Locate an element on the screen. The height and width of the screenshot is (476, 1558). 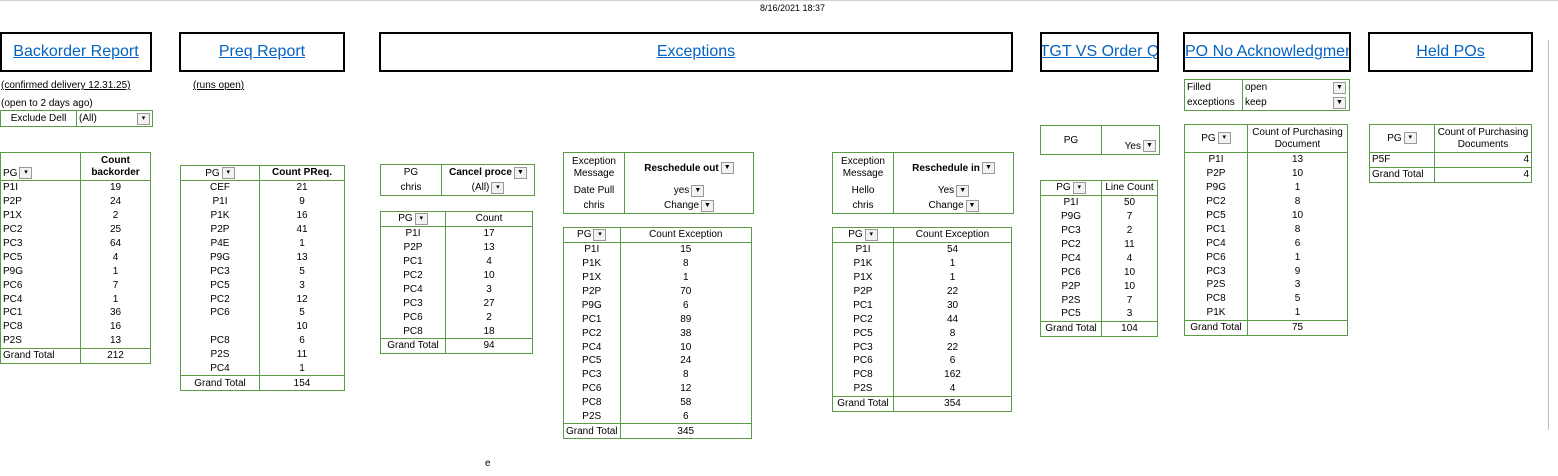
preq-header: Preq Report is located at coordinates (262, 52).